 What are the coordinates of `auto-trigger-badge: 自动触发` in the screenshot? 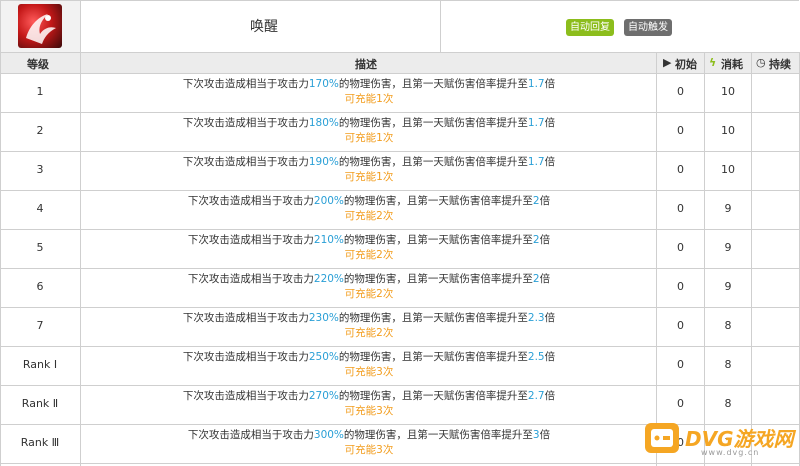 It's located at (648, 27).